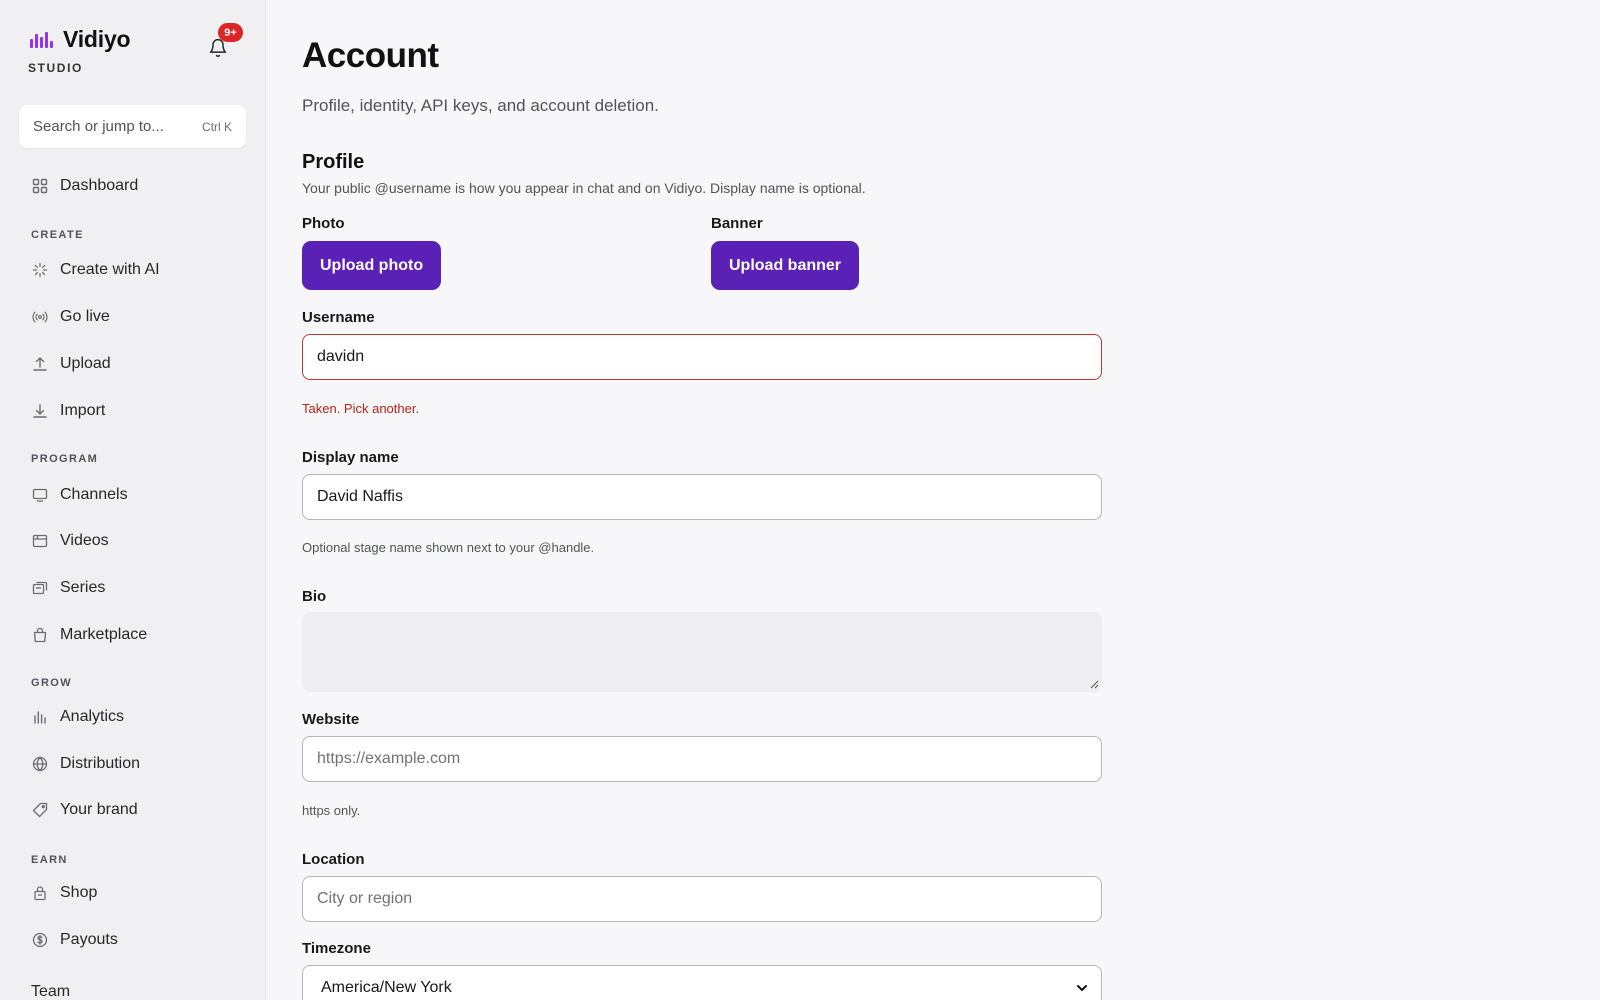  I want to click on sidebar-item-label: Create with AI, so click(110, 269).